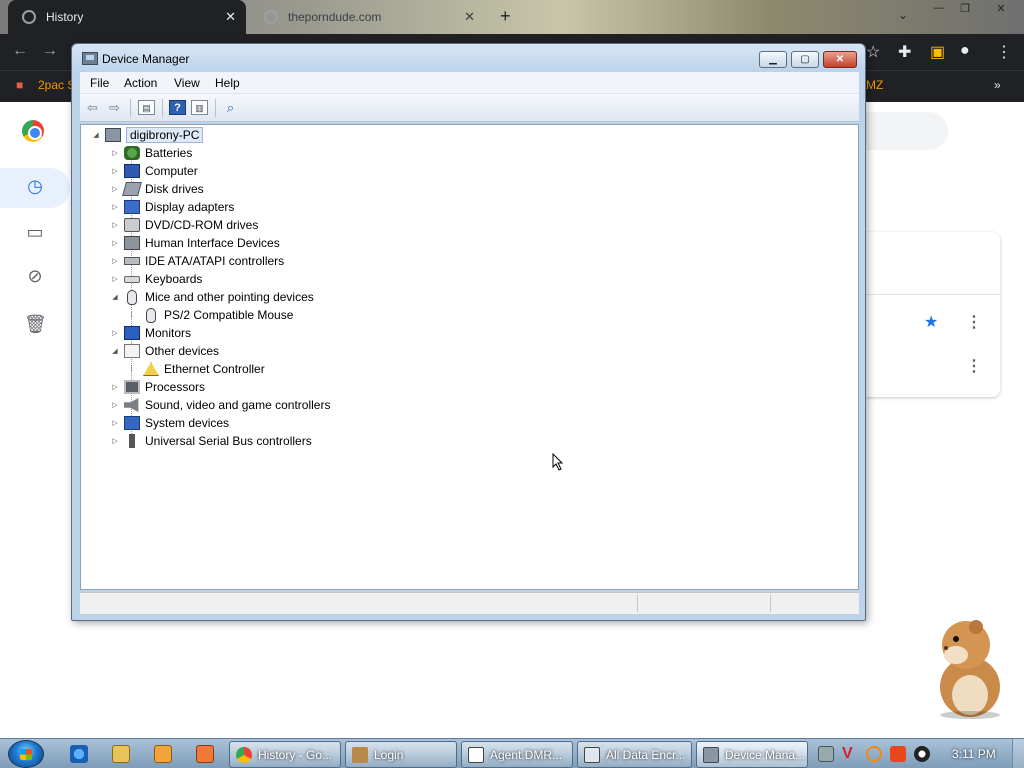 The height and width of the screenshot is (768, 1024). I want to click on device-manager-icon, so click(711, 754).